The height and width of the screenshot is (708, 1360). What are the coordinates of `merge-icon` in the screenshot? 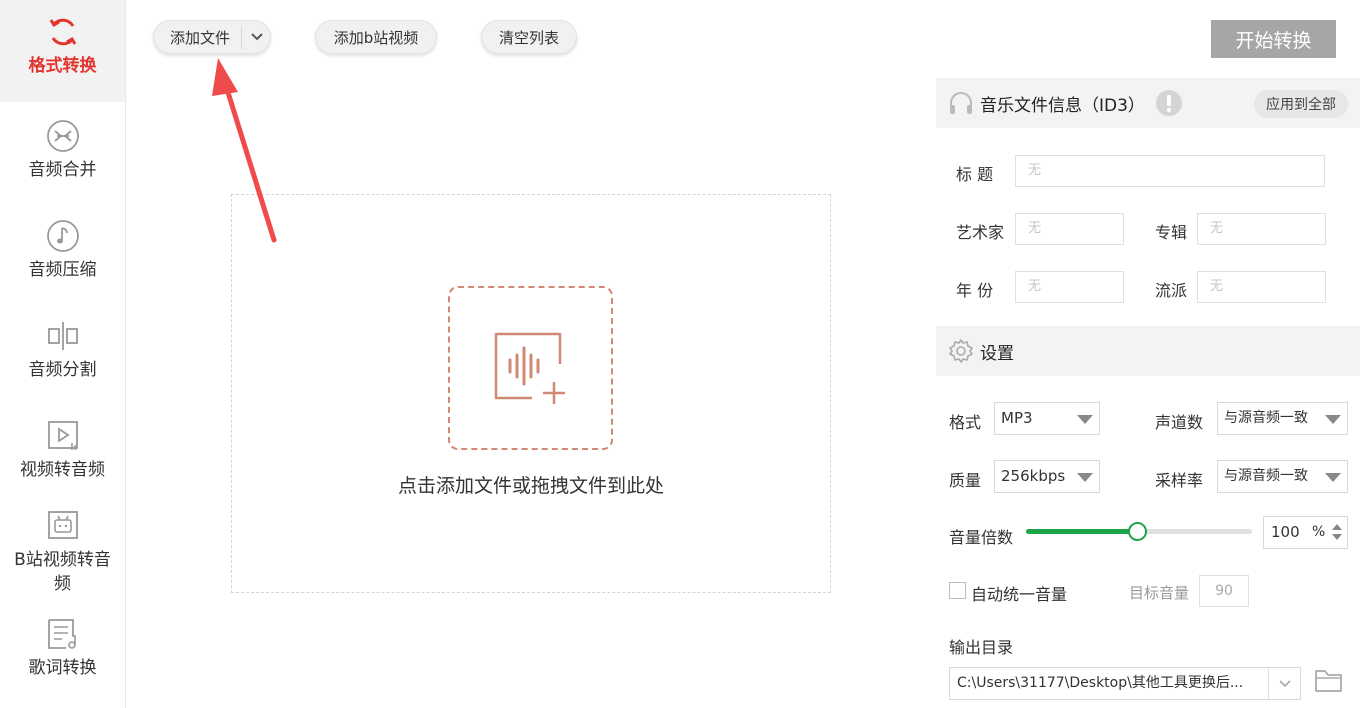 It's located at (63, 136).